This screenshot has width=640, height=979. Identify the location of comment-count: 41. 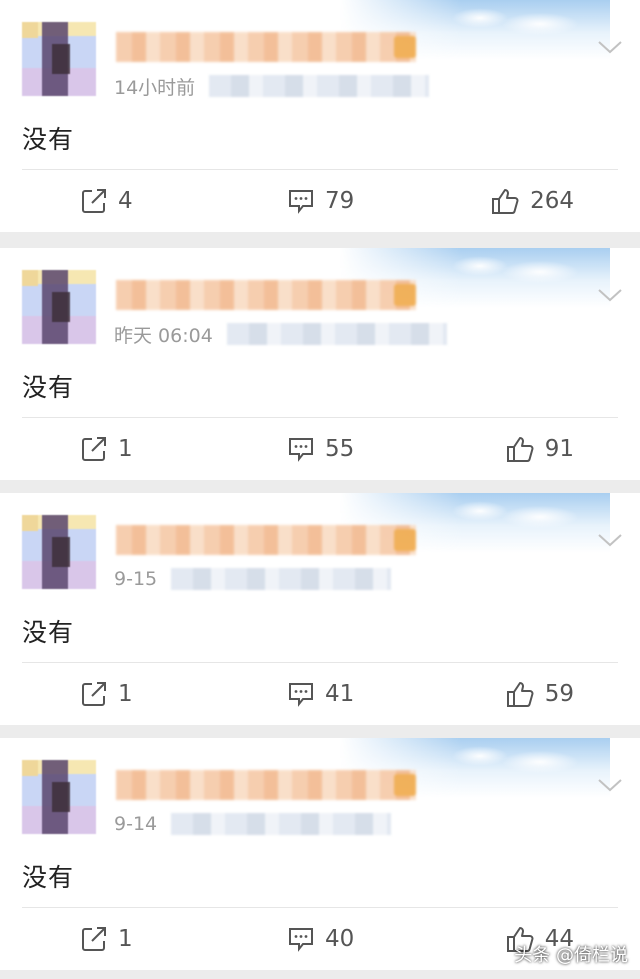
(340, 694).